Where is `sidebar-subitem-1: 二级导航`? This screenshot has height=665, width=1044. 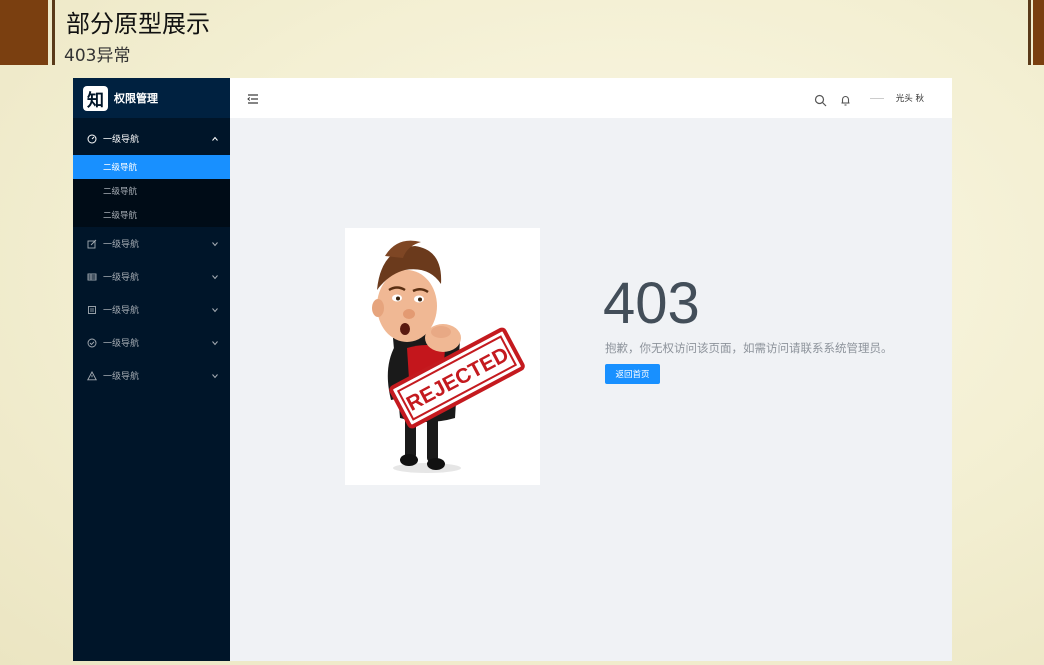 sidebar-subitem-1: 二级导航 is located at coordinates (151, 167).